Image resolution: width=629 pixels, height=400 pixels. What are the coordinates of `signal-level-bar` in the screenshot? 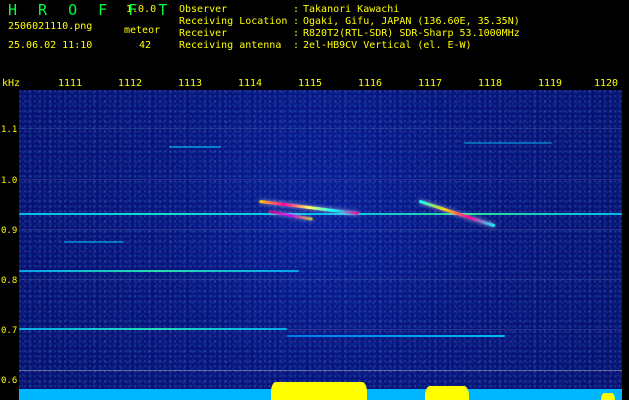 It's located at (320, 391).